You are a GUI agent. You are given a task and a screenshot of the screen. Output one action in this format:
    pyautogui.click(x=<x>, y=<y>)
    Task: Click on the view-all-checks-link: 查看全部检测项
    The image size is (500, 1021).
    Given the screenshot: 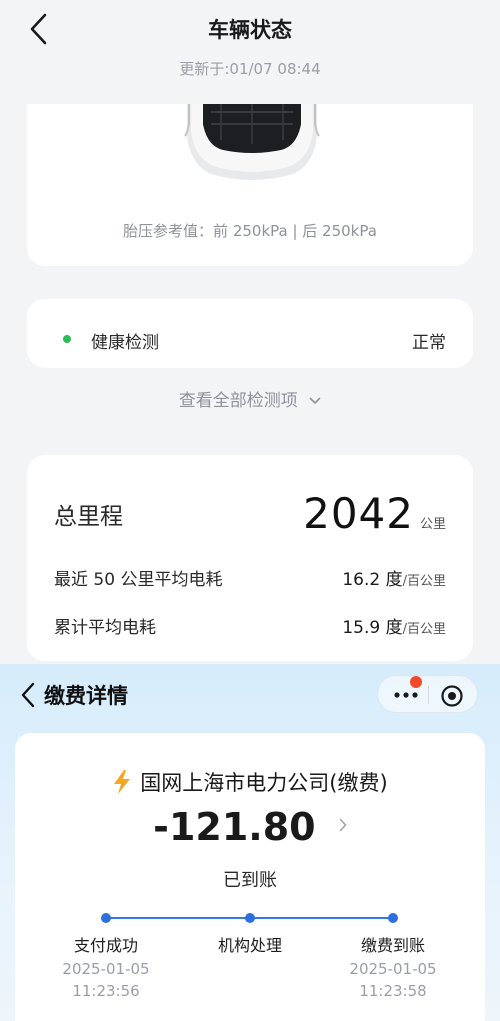 What is the action you would take?
    pyautogui.click(x=250, y=398)
    